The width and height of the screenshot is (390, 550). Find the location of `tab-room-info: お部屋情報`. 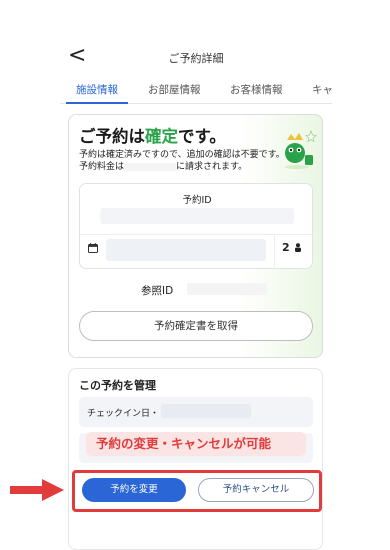

tab-room-info: お部屋情報 is located at coordinates (174, 89).